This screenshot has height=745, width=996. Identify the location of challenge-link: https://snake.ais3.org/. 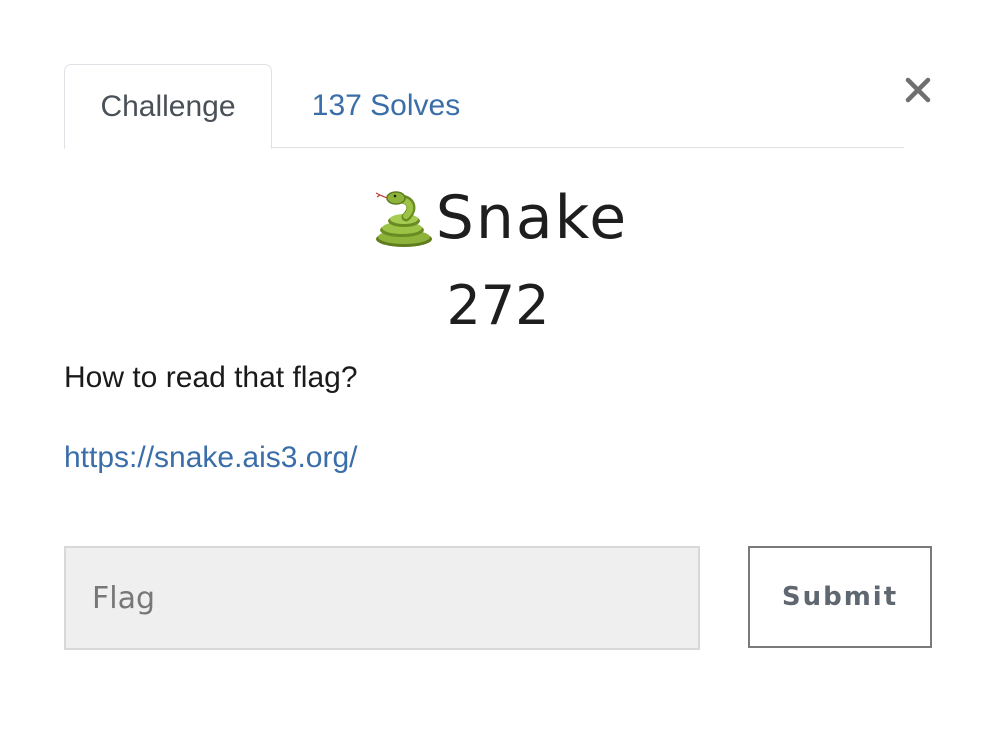
(211, 458).